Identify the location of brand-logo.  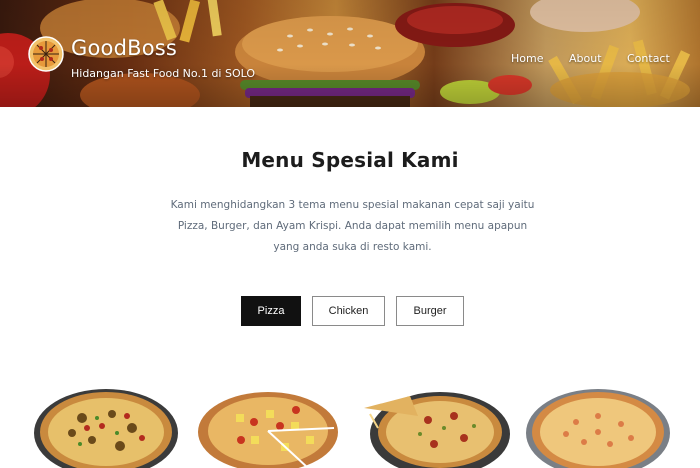
(46, 54).